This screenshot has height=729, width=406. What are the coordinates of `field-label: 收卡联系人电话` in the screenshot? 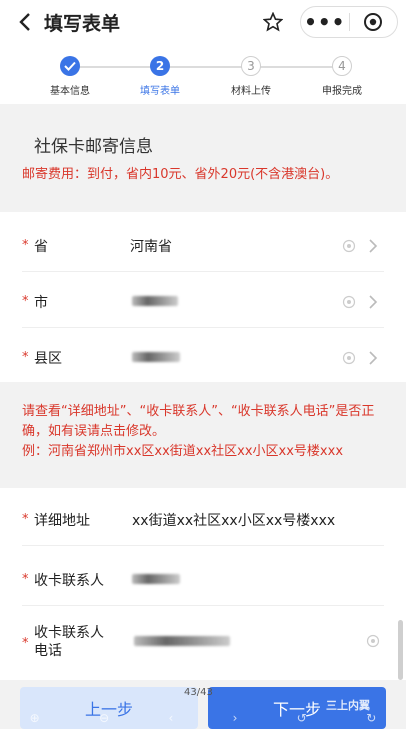 It's located at (69, 642).